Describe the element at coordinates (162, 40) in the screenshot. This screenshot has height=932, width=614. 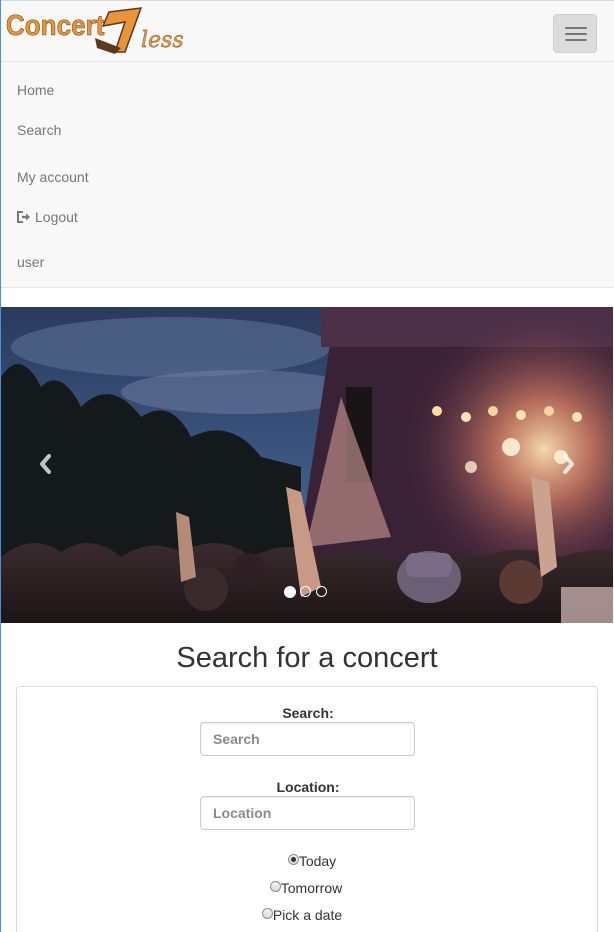
I see `brand-suffix: less` at that location.